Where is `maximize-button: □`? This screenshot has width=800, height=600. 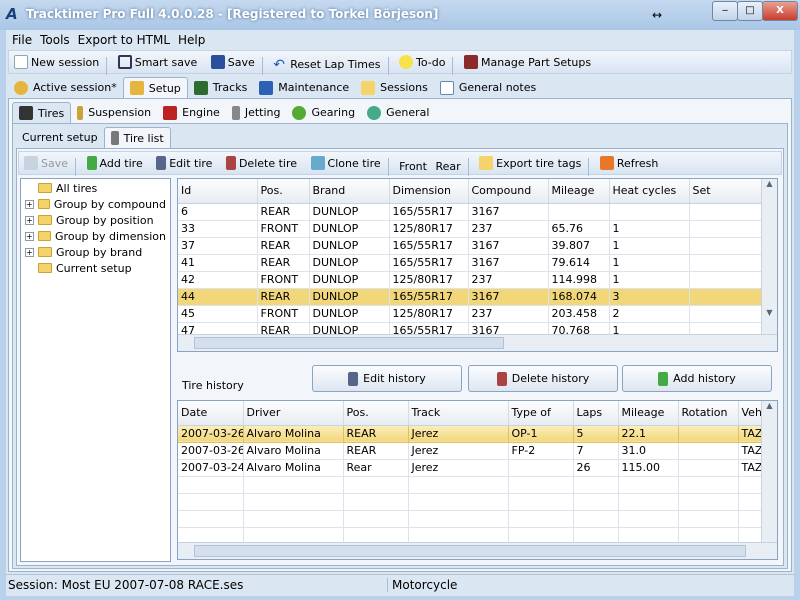 maximize-button: □ is located at coordinates (750, 11).